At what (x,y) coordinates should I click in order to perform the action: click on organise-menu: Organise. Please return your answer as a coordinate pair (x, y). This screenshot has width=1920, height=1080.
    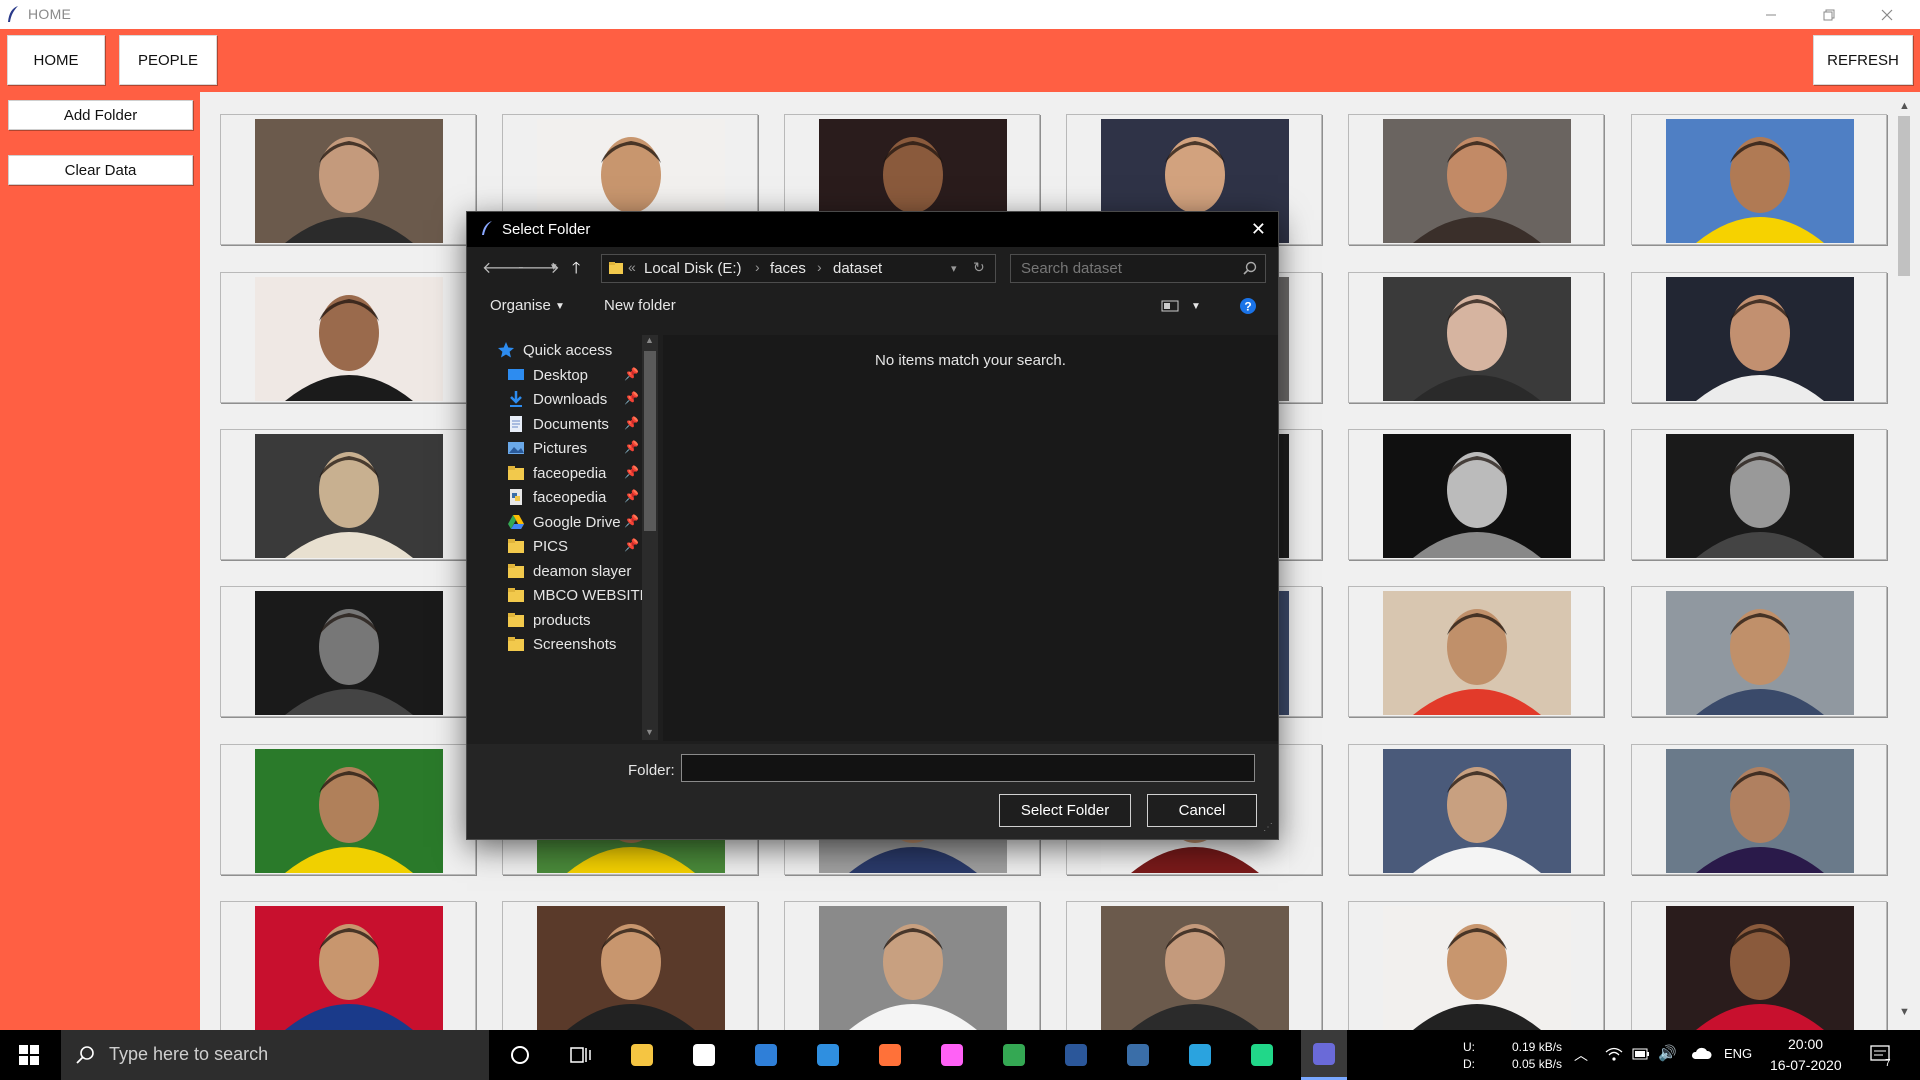
    Looking at the image, I should click on (520, 305).